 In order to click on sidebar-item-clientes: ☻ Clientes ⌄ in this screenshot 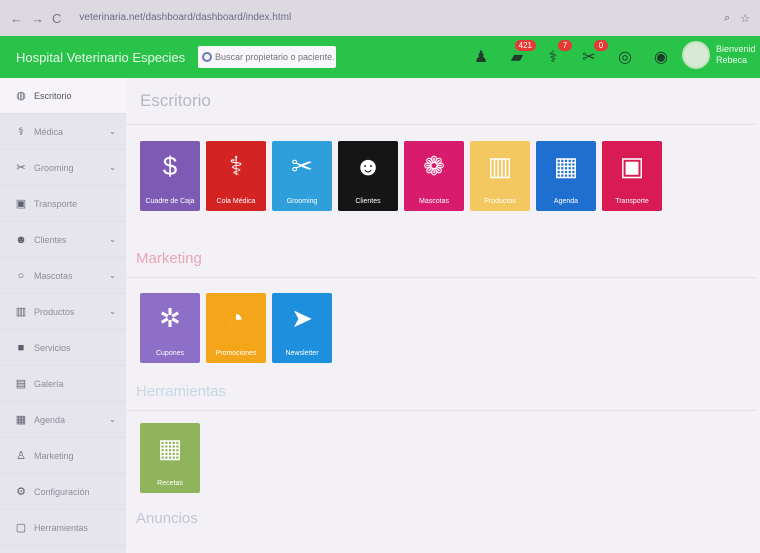, I will do `click(63, 240)`.